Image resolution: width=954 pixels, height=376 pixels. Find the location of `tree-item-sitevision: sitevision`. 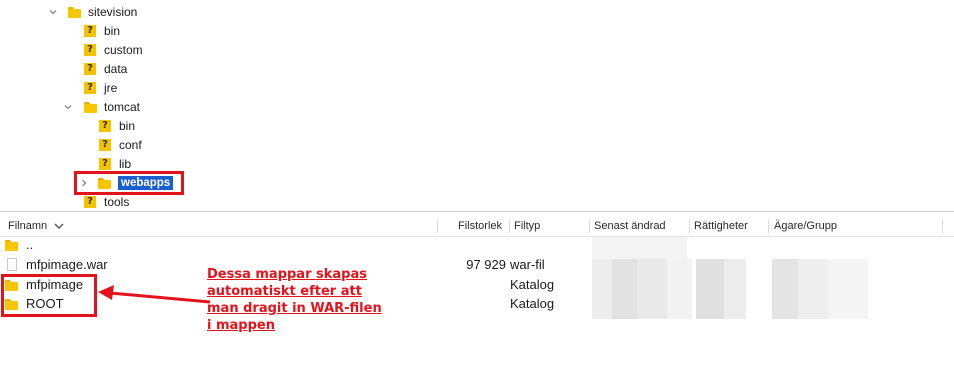

tree-item-sitevision: sitevision is located at coordinates (92, 12).